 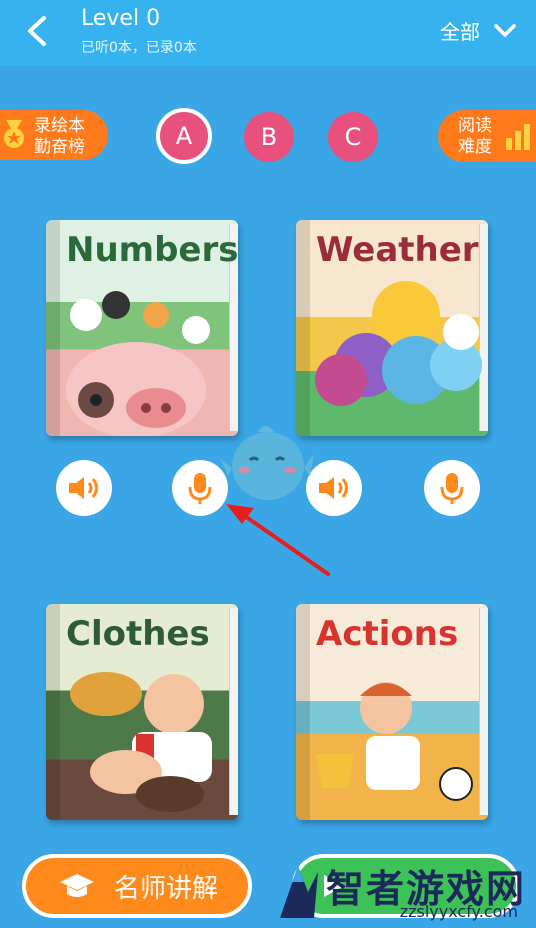 What do you see at coordinates (166, 888) in the screenshot?
I see `teacher-explanation-label: 名师讲解` at bounding box center [166, 888].